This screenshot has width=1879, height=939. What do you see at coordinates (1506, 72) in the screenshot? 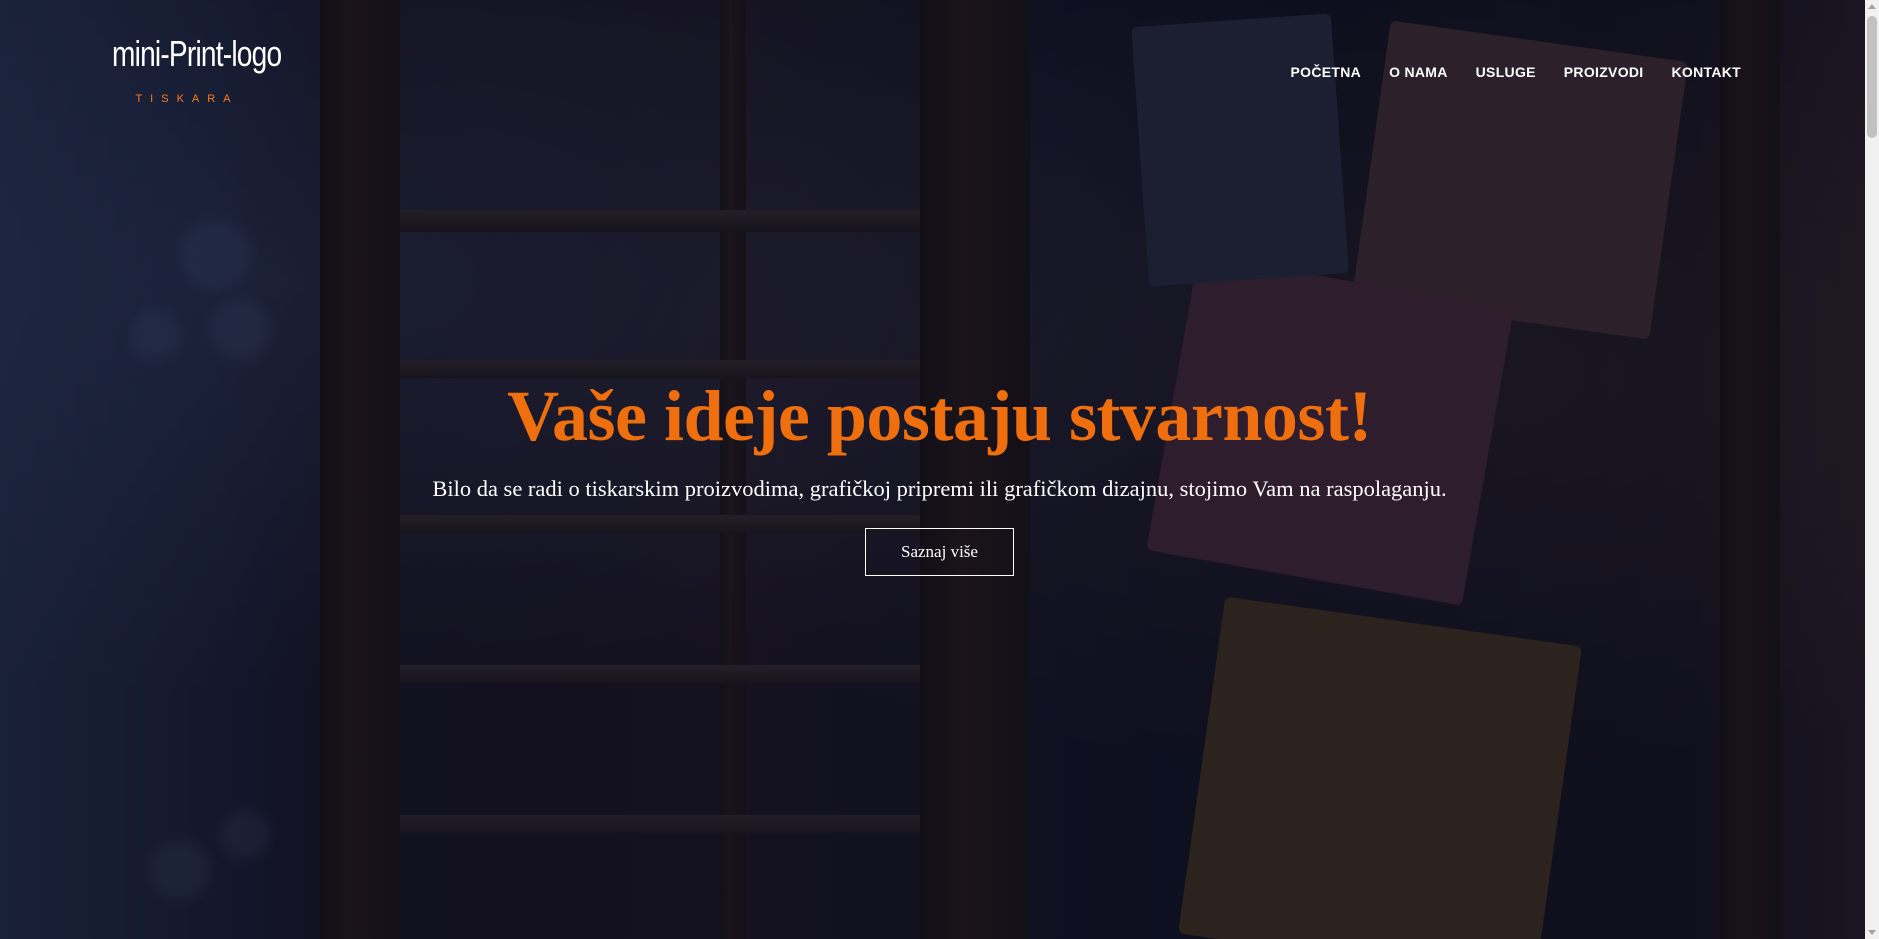
I see `nav-item-usluge: USLUGE` at bounding box center [1506, 72].